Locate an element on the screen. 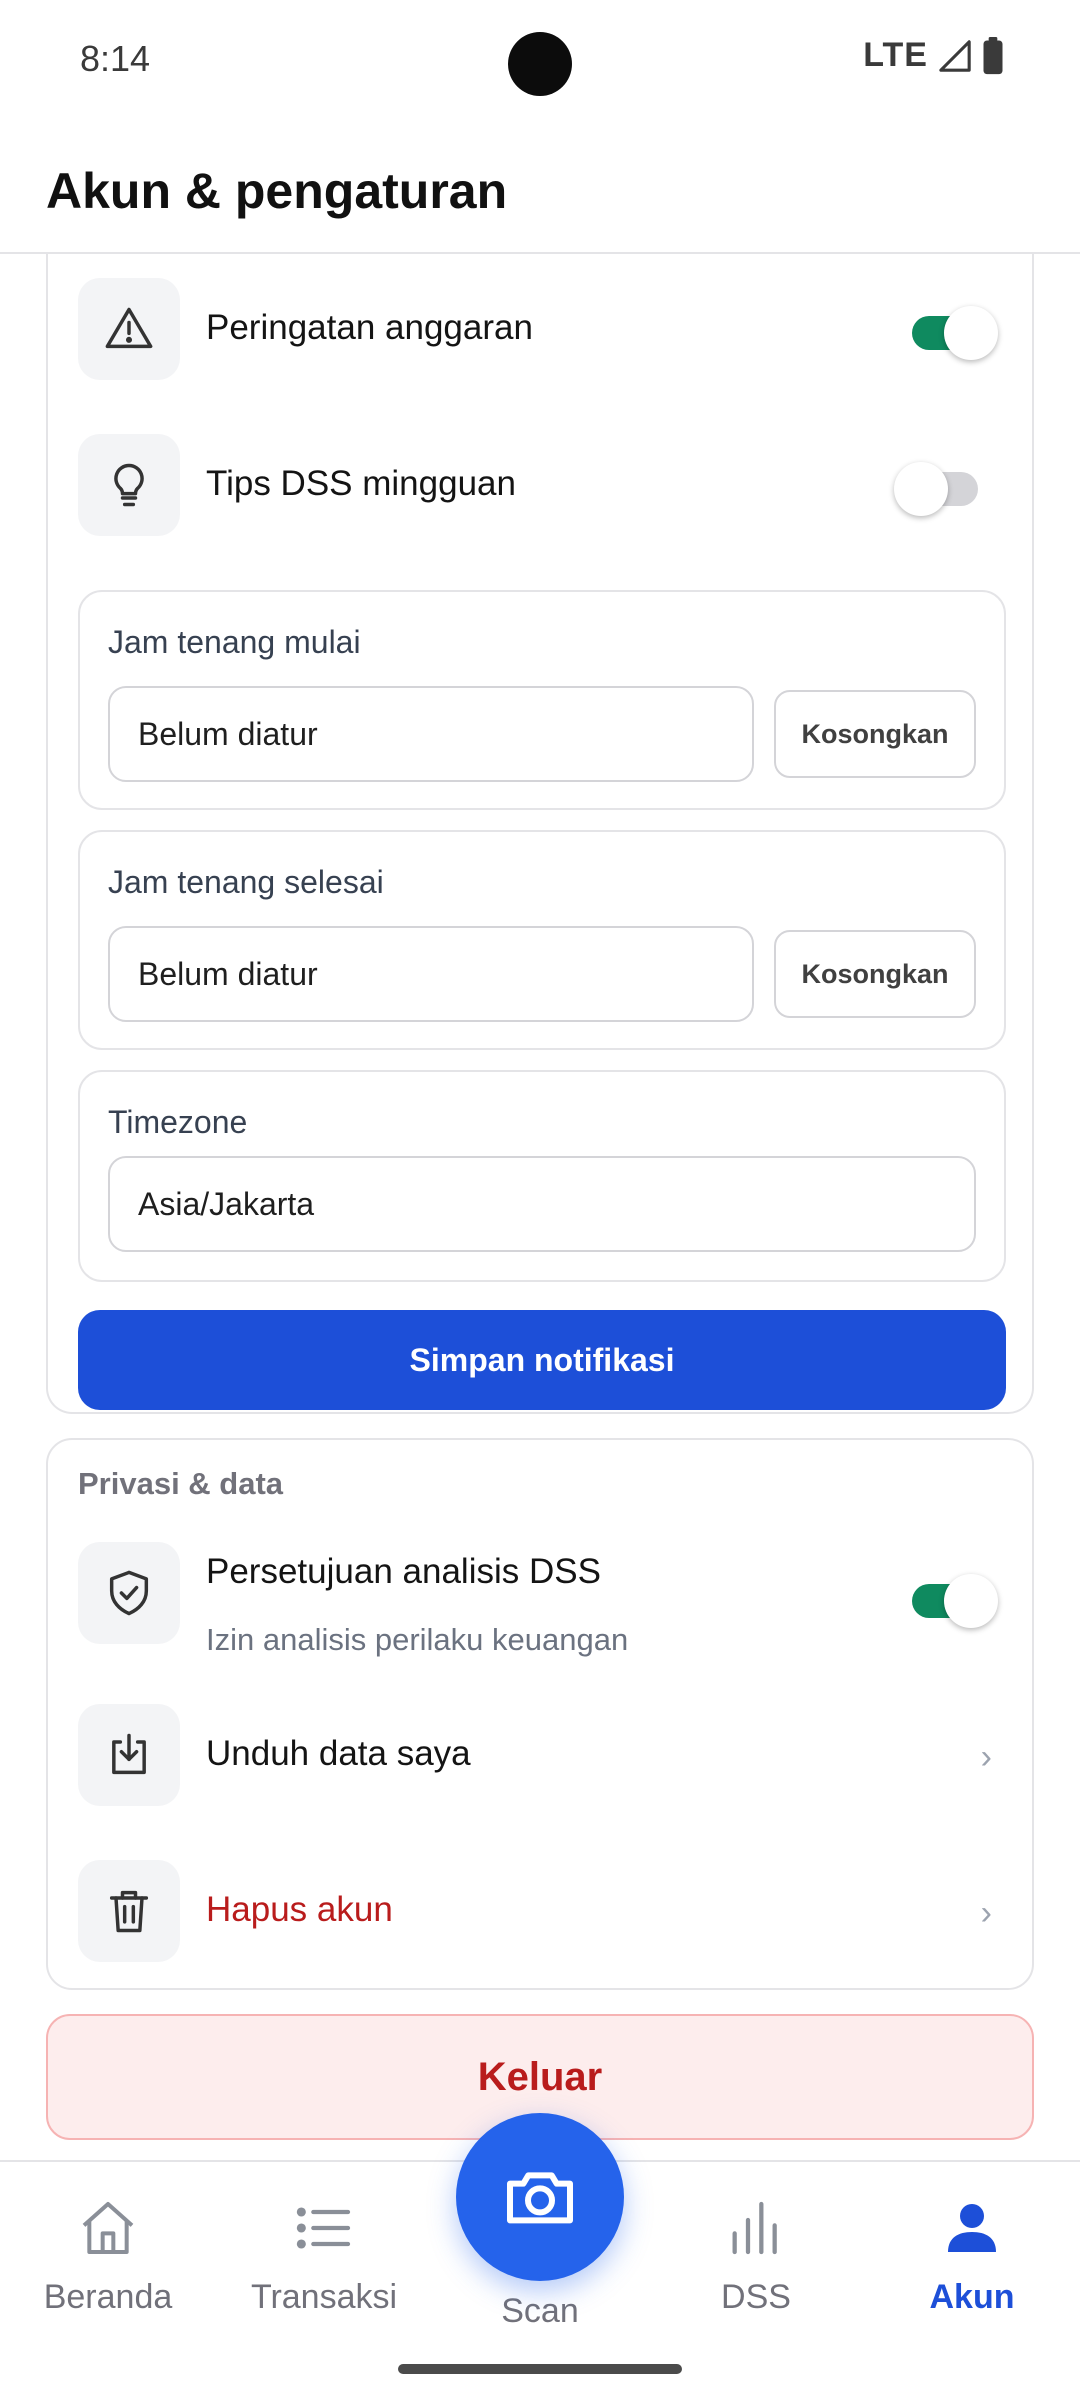 Image resolution: width=1080 pixels, height=2400 pixels. camera-icon is located at coordinates (540, 2198).